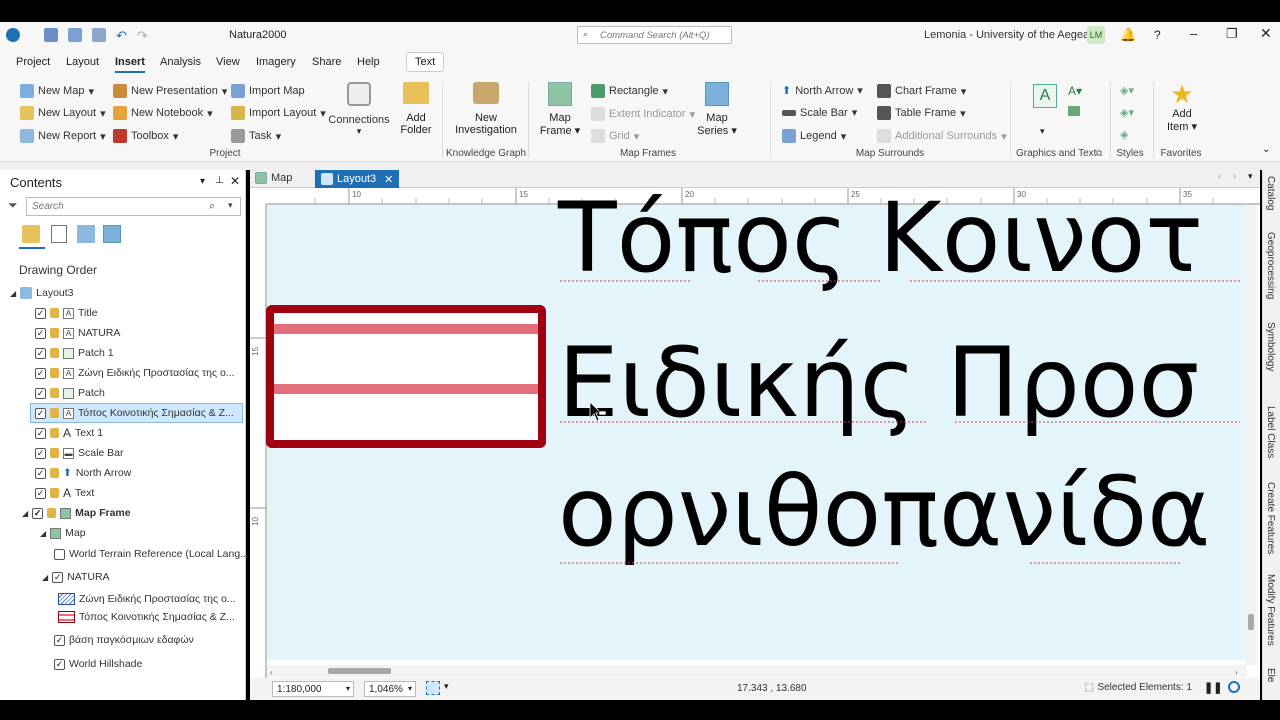 This screenshot has width=1280, height=720. What do you see at coordinates (278, 113) in the screenshot?
I see `import-layout-button: Import Layout ▾` at bounding box center [278, 113].